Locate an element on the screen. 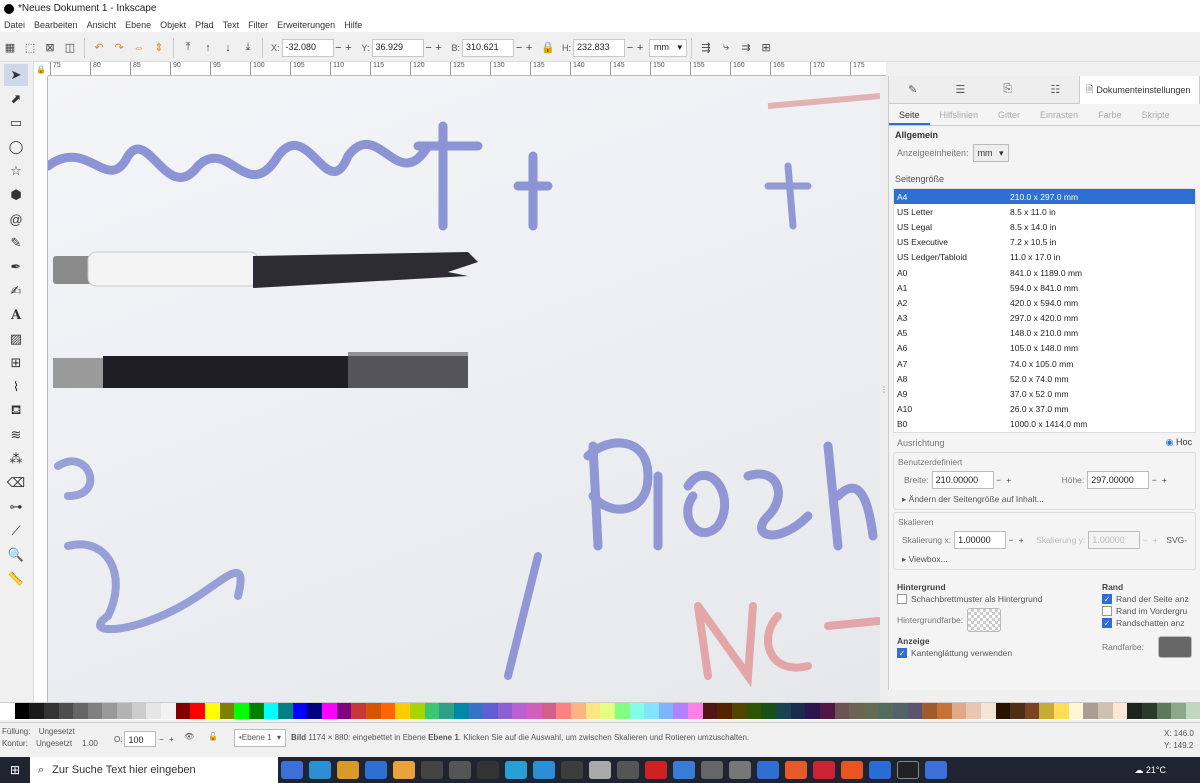 This screenshot has height=783, width=1200. toggle-layer-visibility-icon: 👁 is located at coordinates (189, 736).